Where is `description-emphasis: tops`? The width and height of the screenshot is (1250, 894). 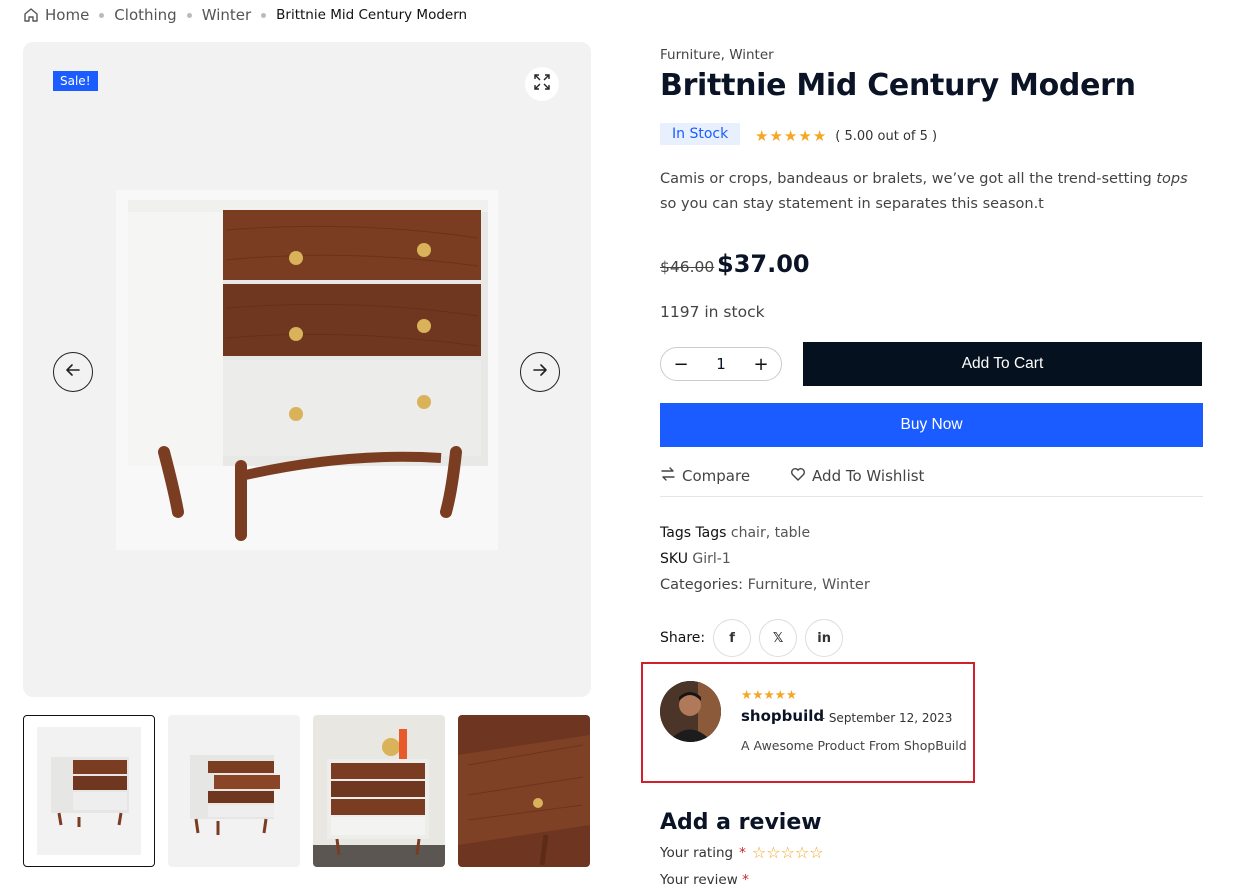 description-emphasis: tops is located at coordinates (1172, 179).